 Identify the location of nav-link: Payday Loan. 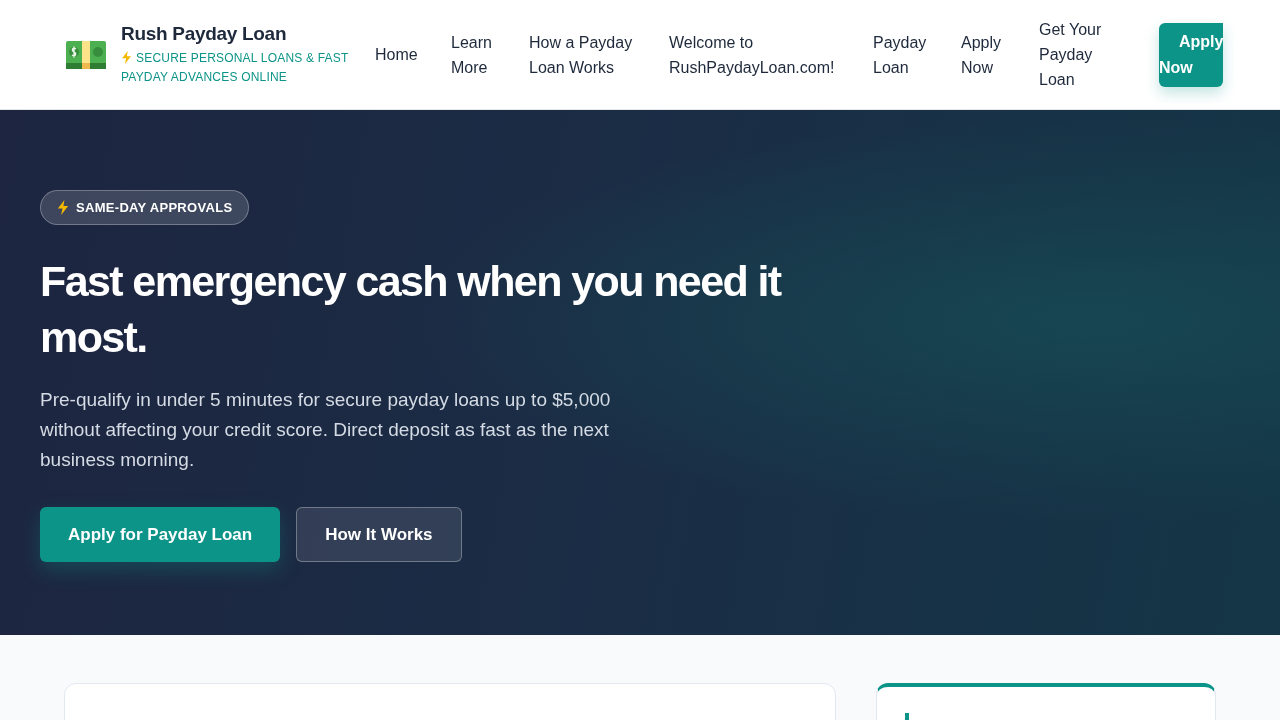
(901, 54).